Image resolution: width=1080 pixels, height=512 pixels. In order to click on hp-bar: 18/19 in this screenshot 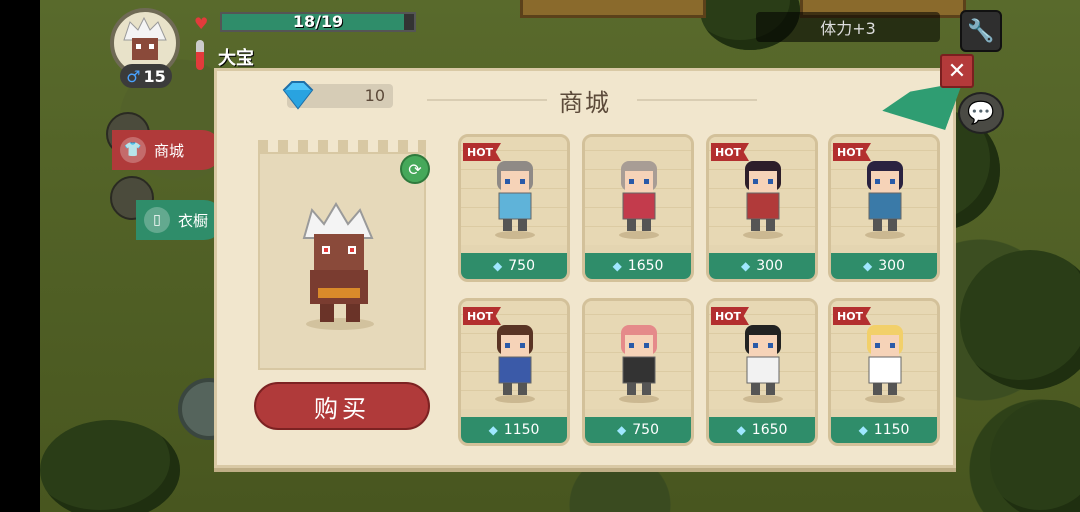, I will do `click(318, 22)`.